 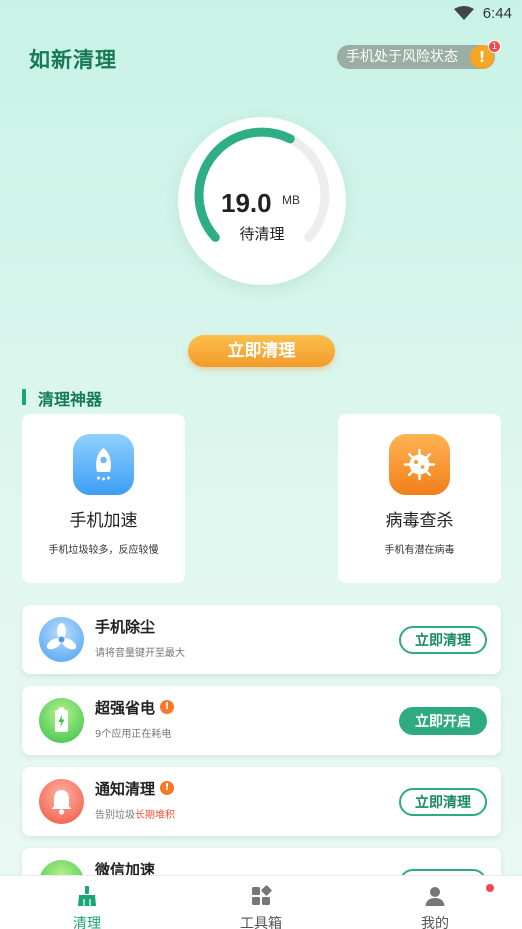 What do you see at coordinates (261, 14) in the screenshot?
I see `status-bar: 6:44` at bounding box center [261, 14].